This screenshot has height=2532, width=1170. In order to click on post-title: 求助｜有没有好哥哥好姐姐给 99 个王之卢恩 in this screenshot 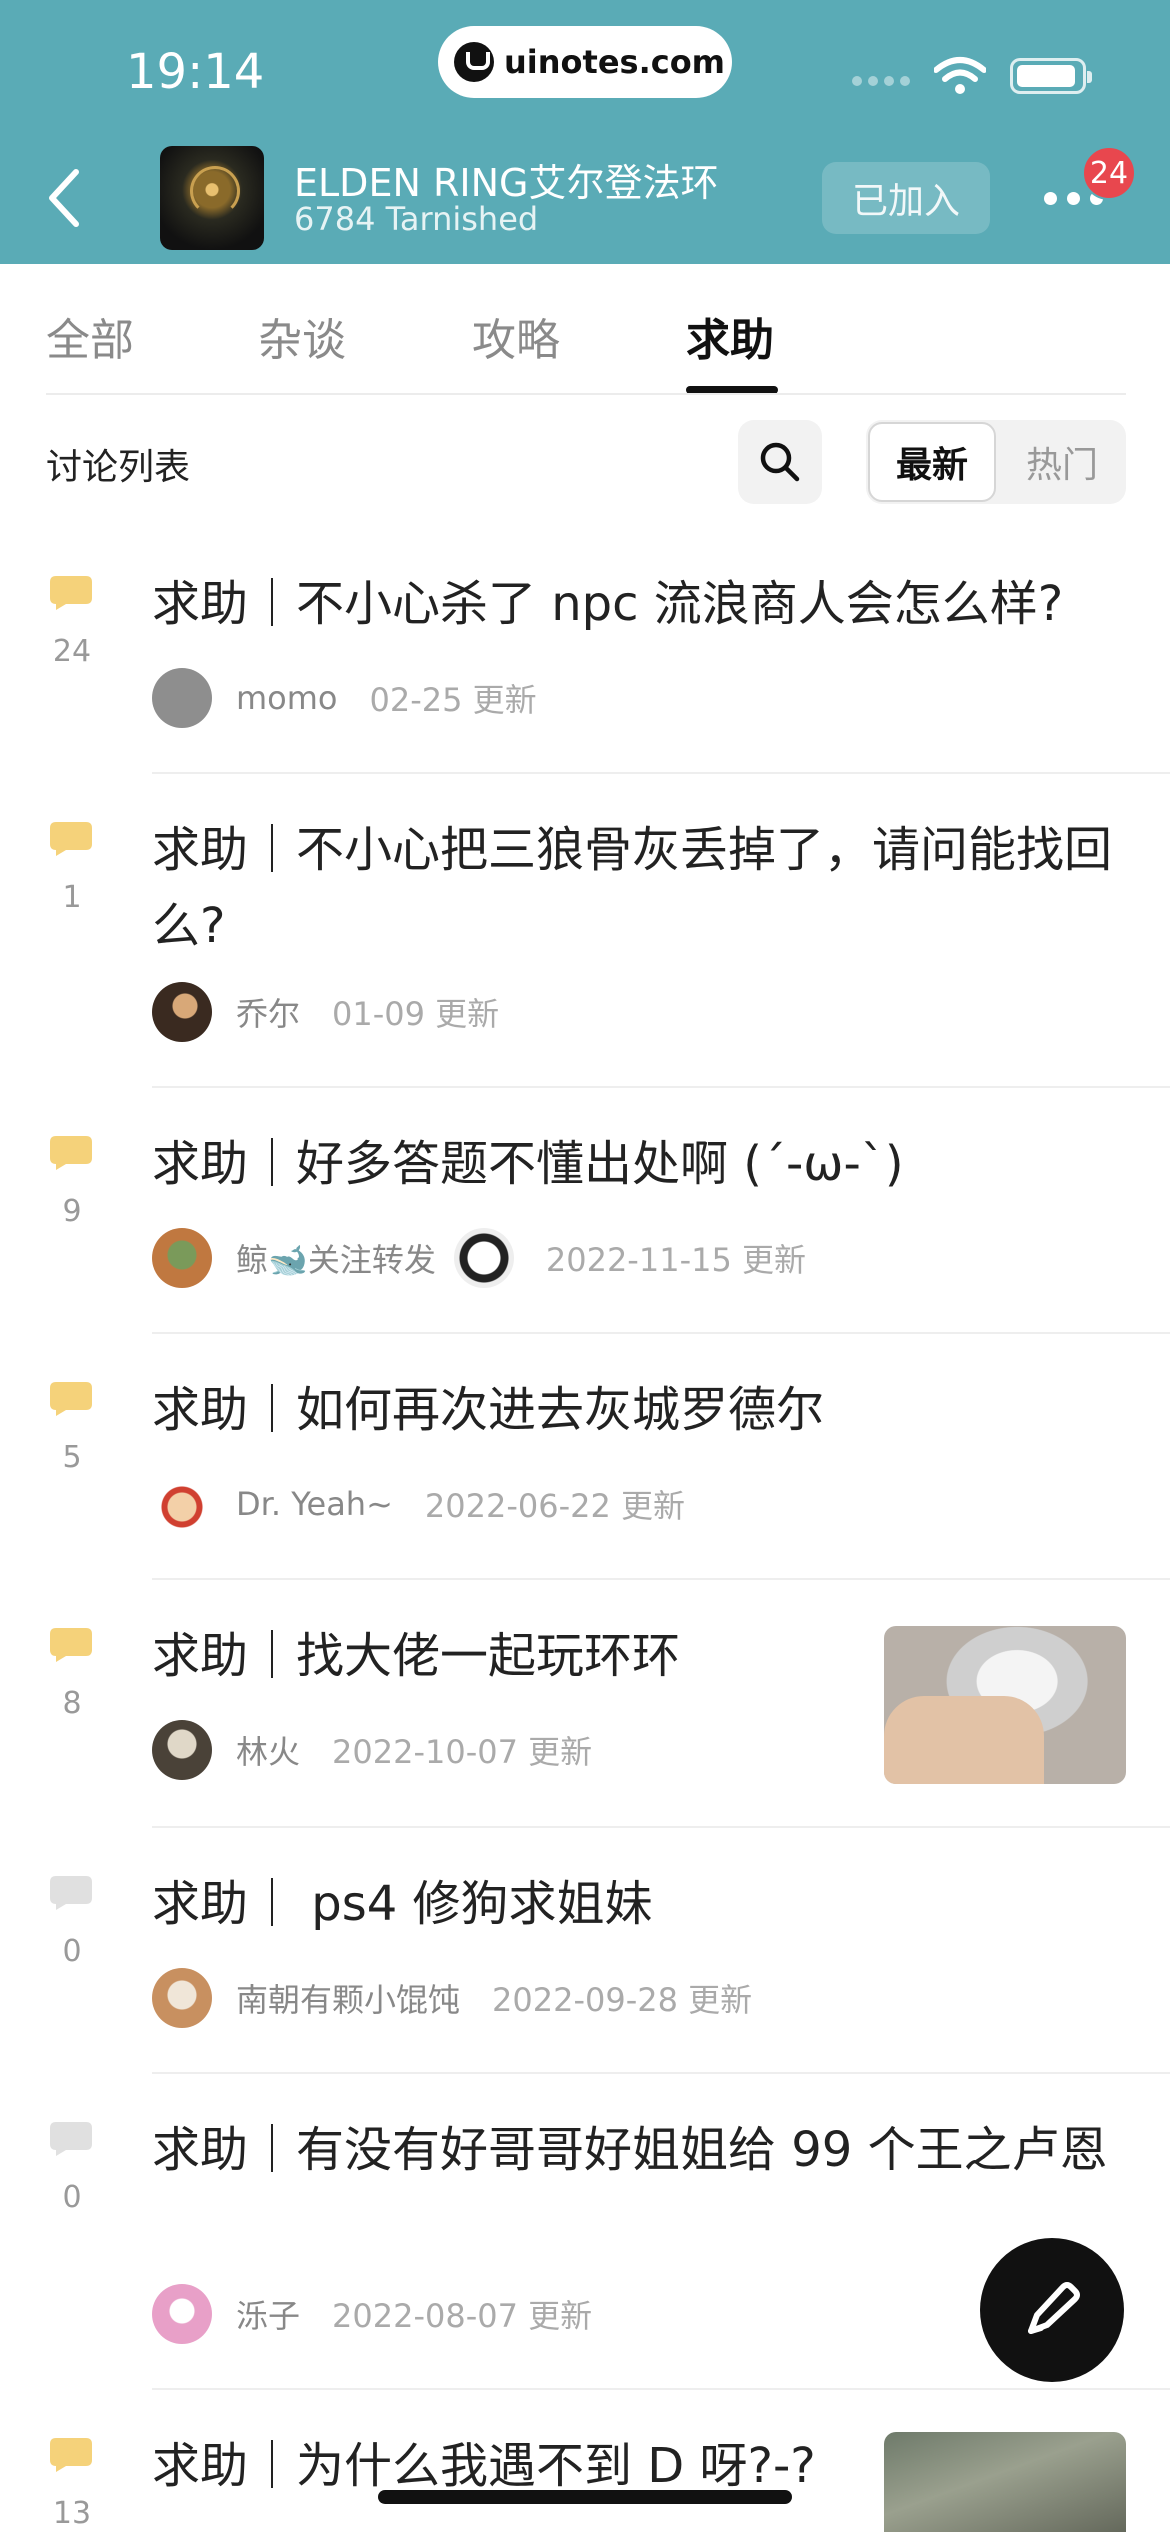, I will do `click(632, 2150)`.